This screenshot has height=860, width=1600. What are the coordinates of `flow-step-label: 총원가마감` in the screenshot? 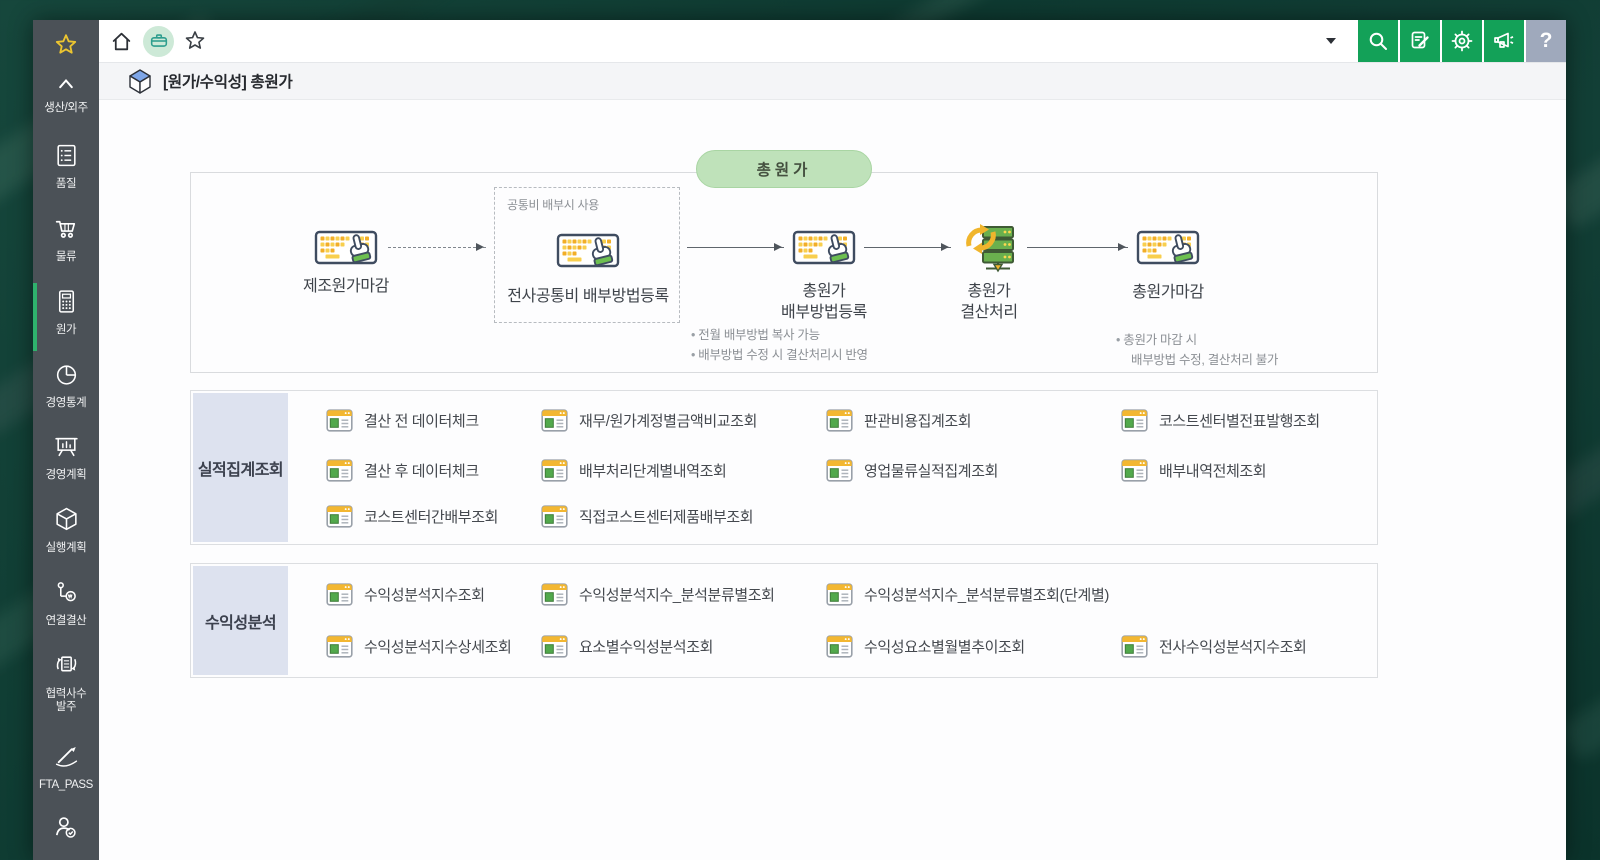 It's located at (1168, 292).